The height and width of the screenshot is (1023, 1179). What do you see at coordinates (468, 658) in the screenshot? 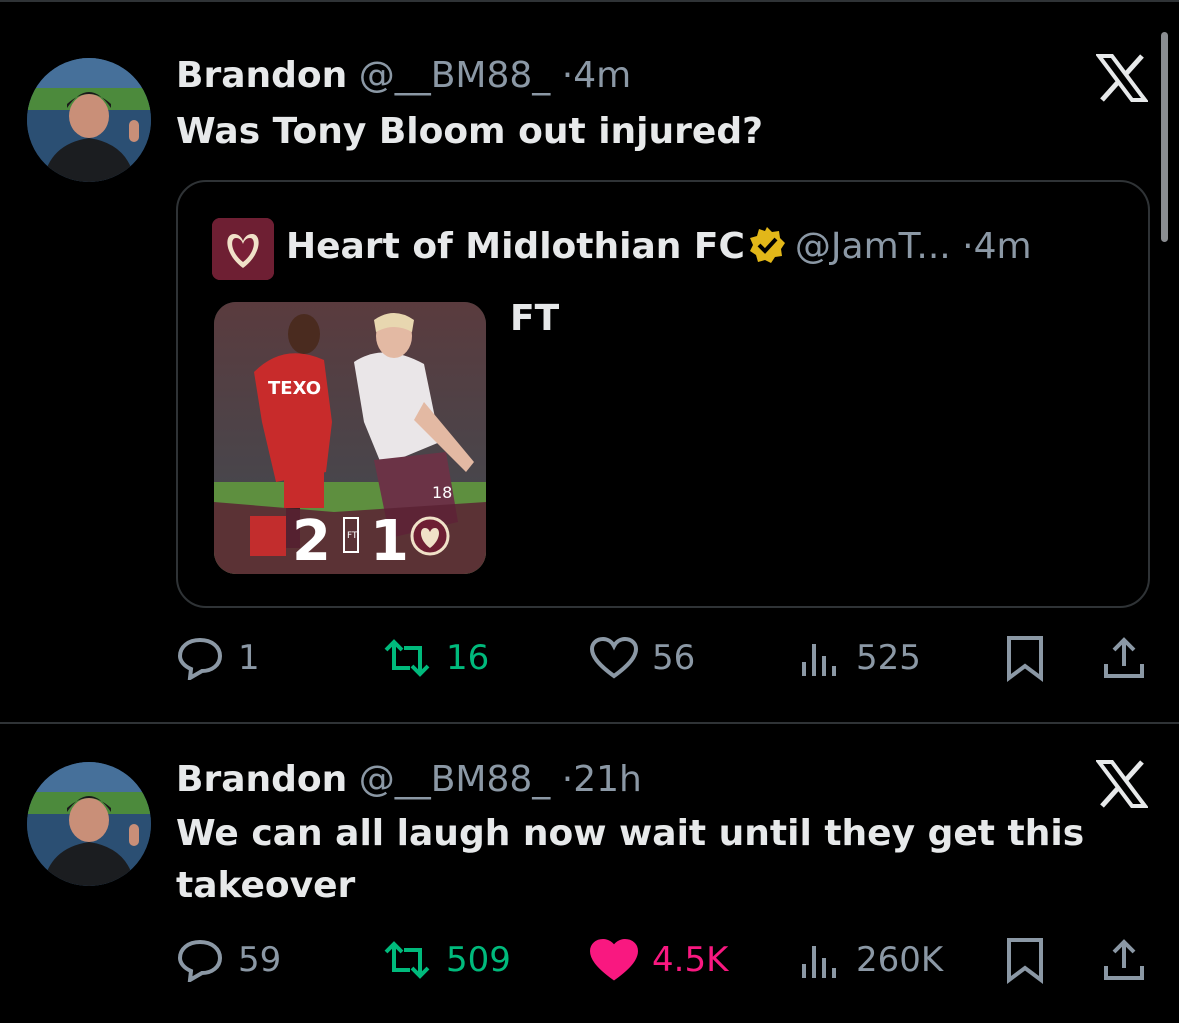
I see `retweet-count: 16` at bounding box center [468, 658].